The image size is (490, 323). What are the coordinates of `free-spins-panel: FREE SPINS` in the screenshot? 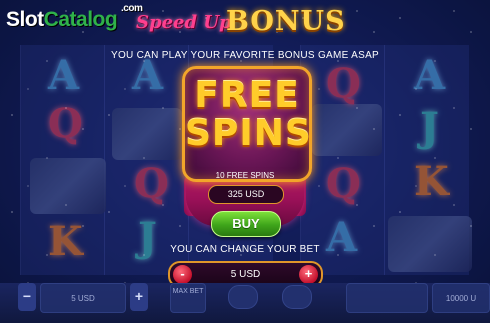 It's located at (247, 124).